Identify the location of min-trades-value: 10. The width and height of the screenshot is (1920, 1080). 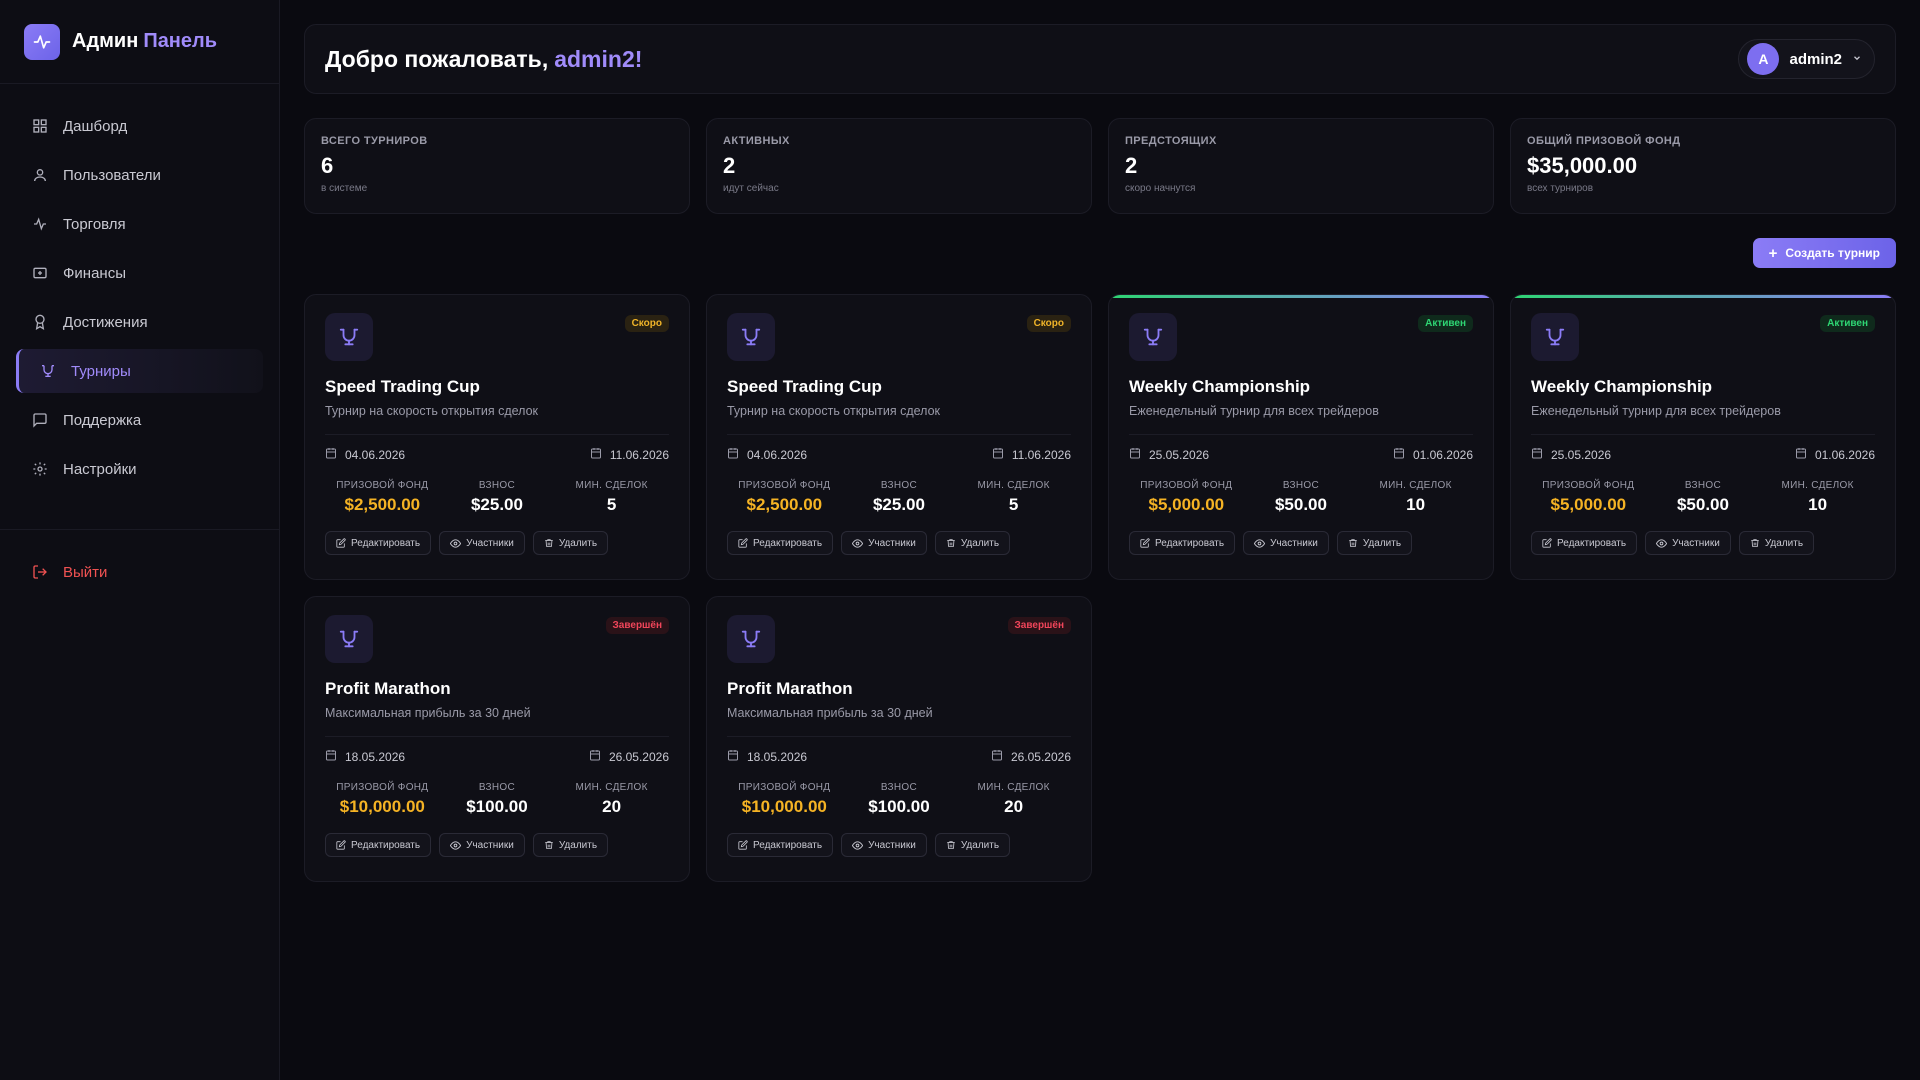
(1818, 504).